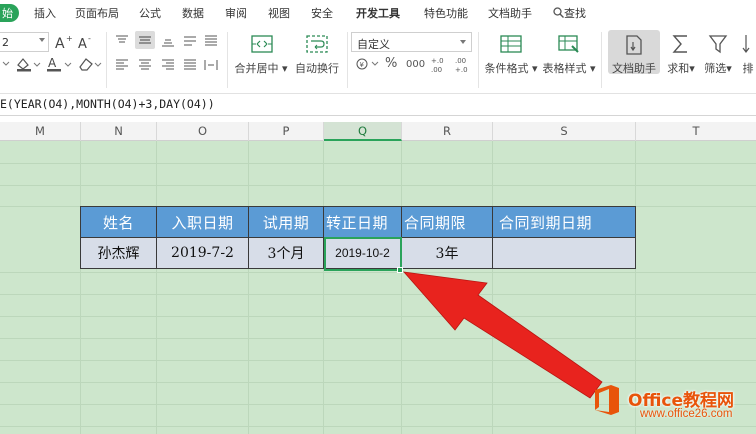  Describe the element at coordinates (317, 68) in the screenshot. I see `auto-wrap-label: 自动换行` at that location.